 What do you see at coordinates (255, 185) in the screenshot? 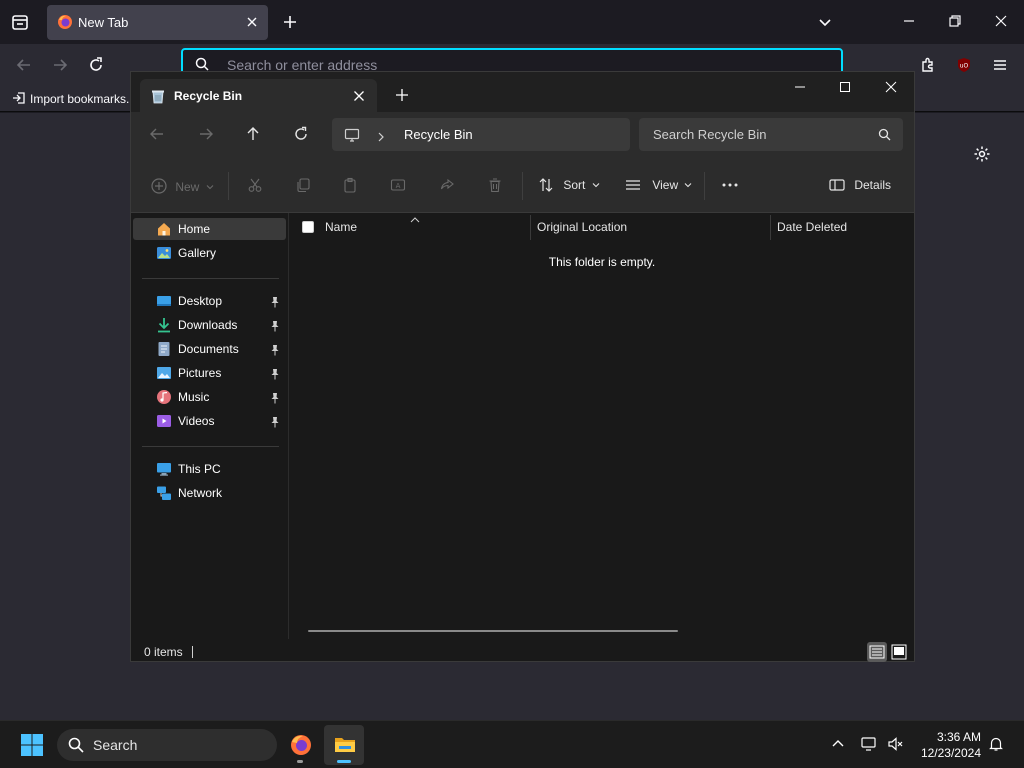
I see `cut-icon` at bounding box center [255, 185].